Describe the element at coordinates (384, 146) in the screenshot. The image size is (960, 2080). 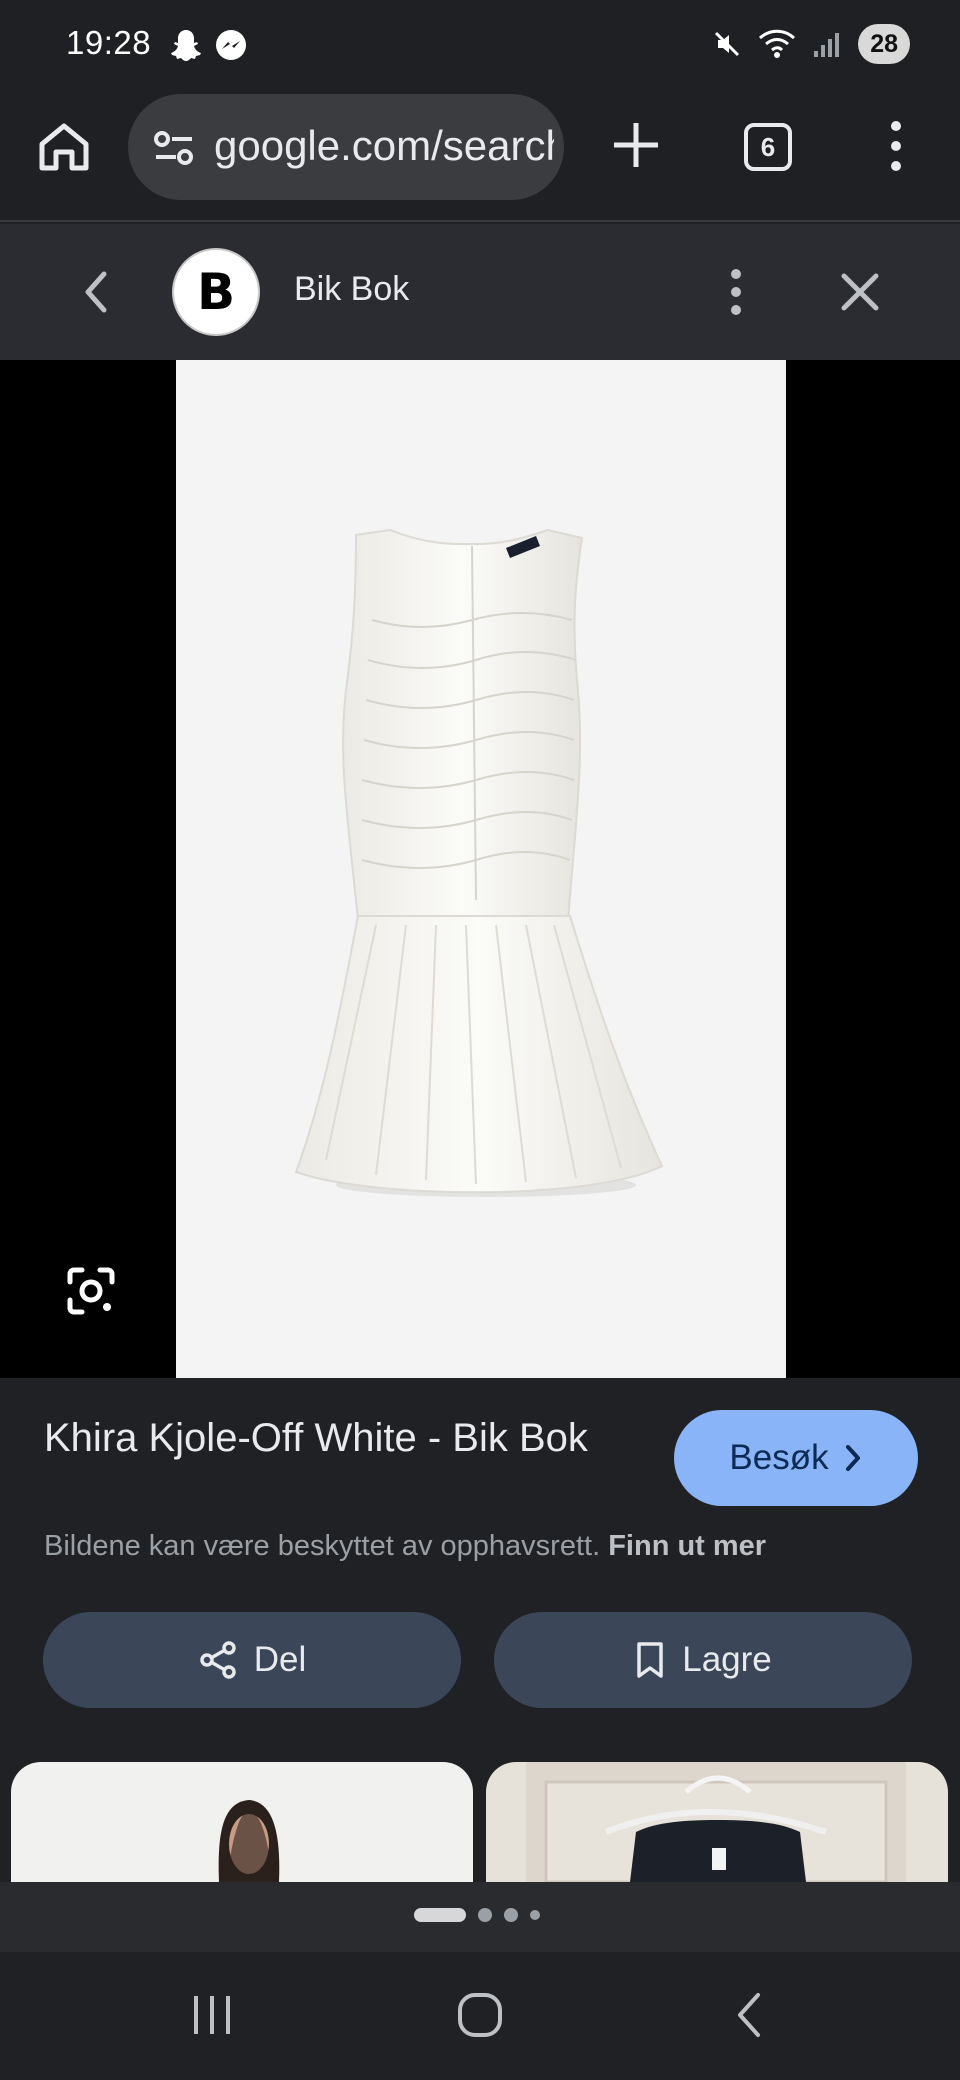
I see `url-text: google.com/search` at that location.